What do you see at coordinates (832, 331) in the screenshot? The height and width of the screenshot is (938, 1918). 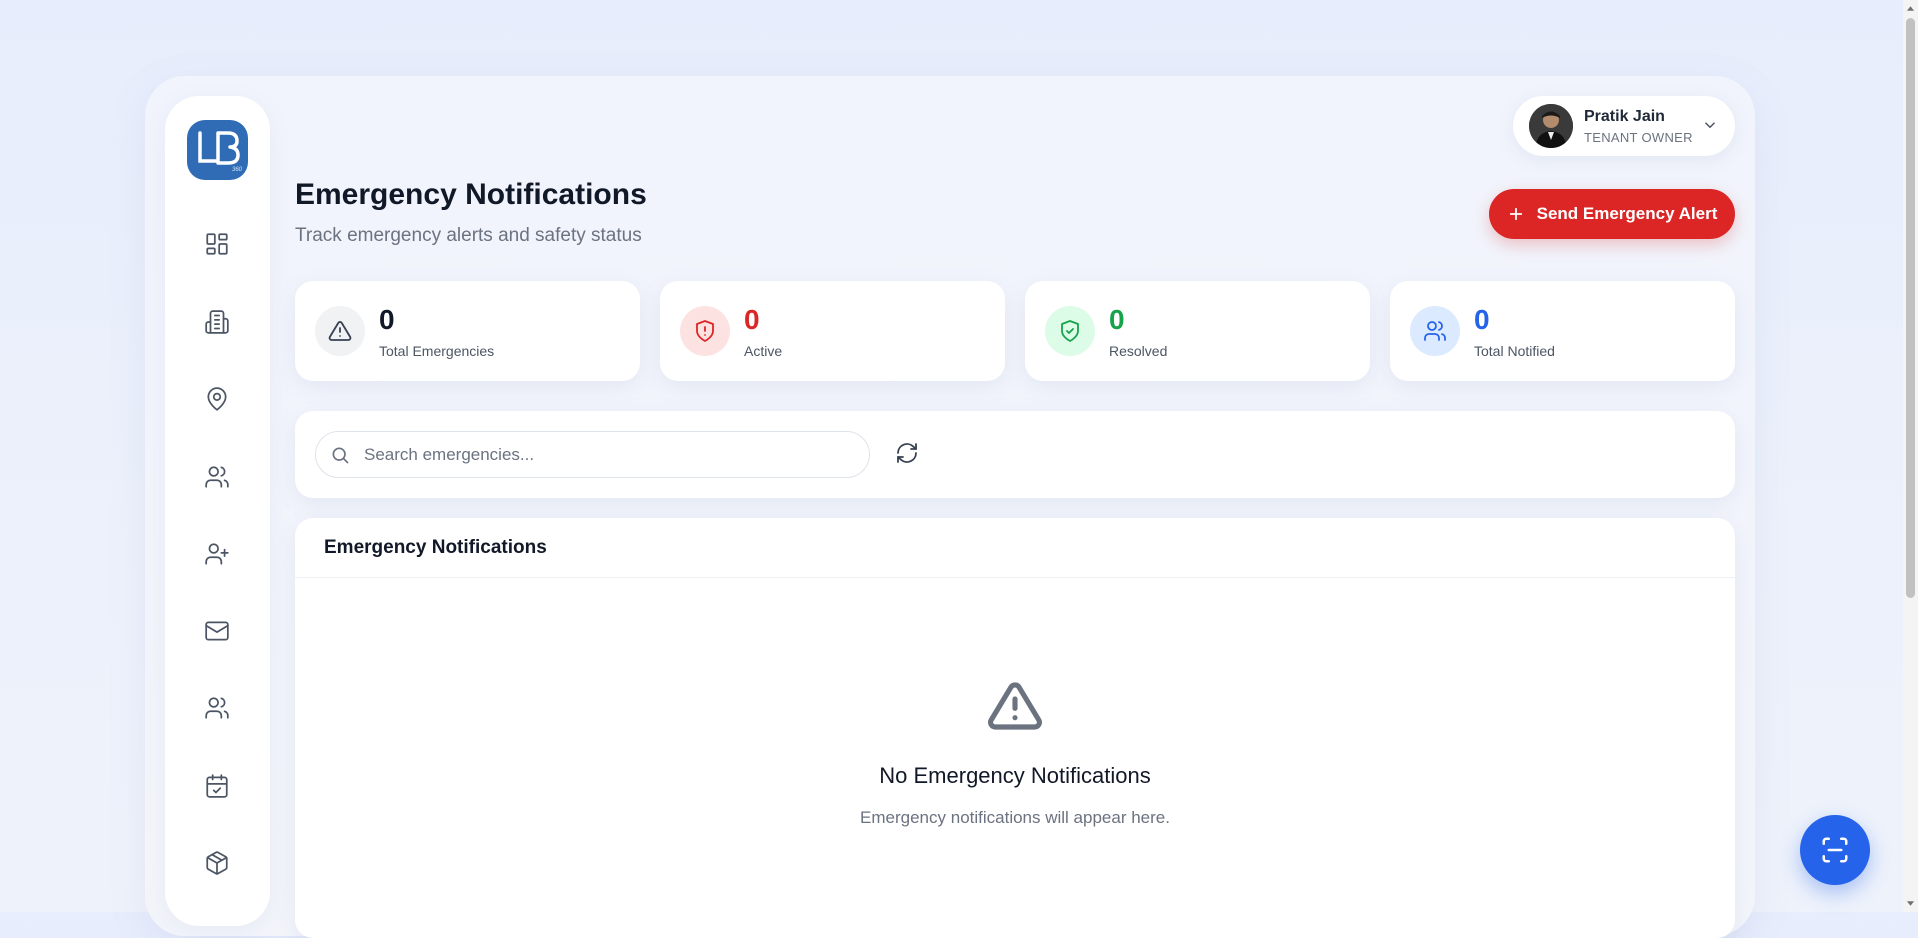 I see `stat-card-active: 0 Active` at bounding box center [832, 331].